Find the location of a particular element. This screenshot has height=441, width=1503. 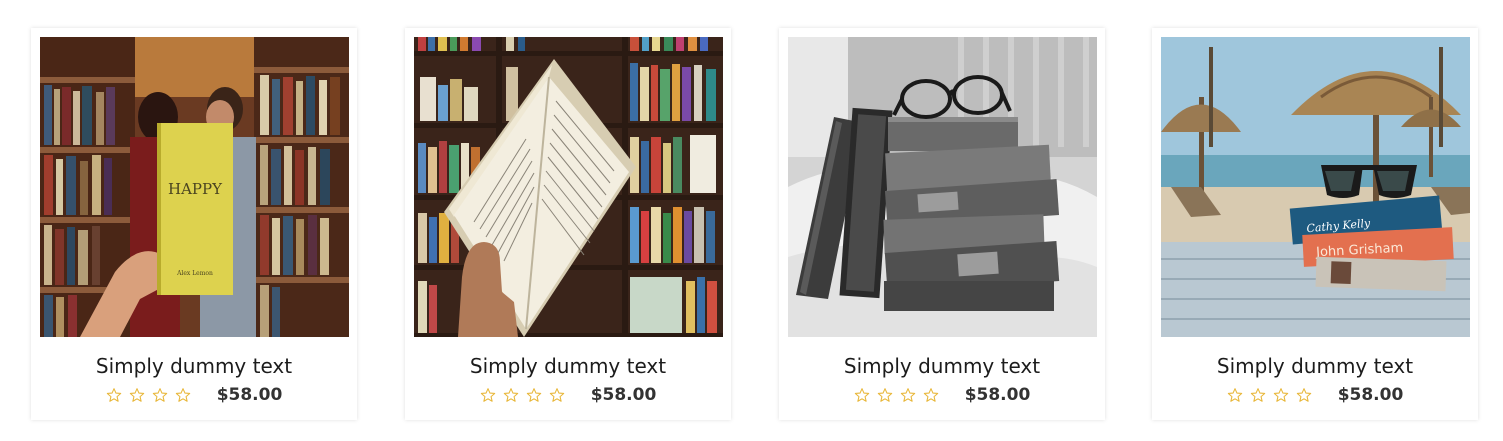

book-stack-glasses-image is located at coordinates (942, 187).